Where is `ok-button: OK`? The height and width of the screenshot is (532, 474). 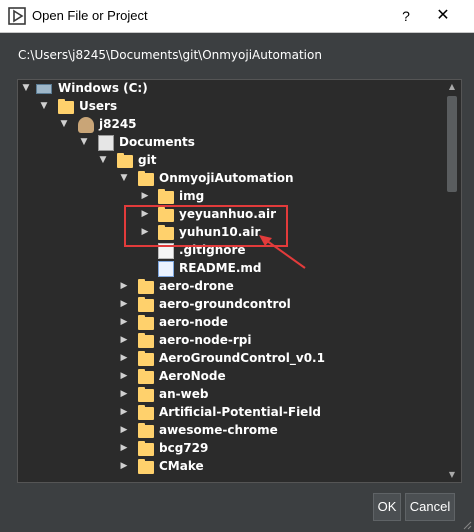
ok-button: OK is located at coordinates (387, 507).